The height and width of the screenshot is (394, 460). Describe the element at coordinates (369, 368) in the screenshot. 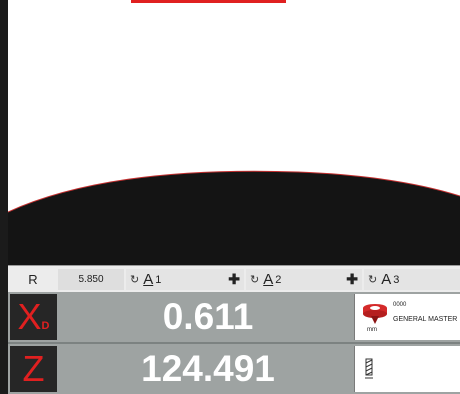

I see `cutter-icon` at that location.